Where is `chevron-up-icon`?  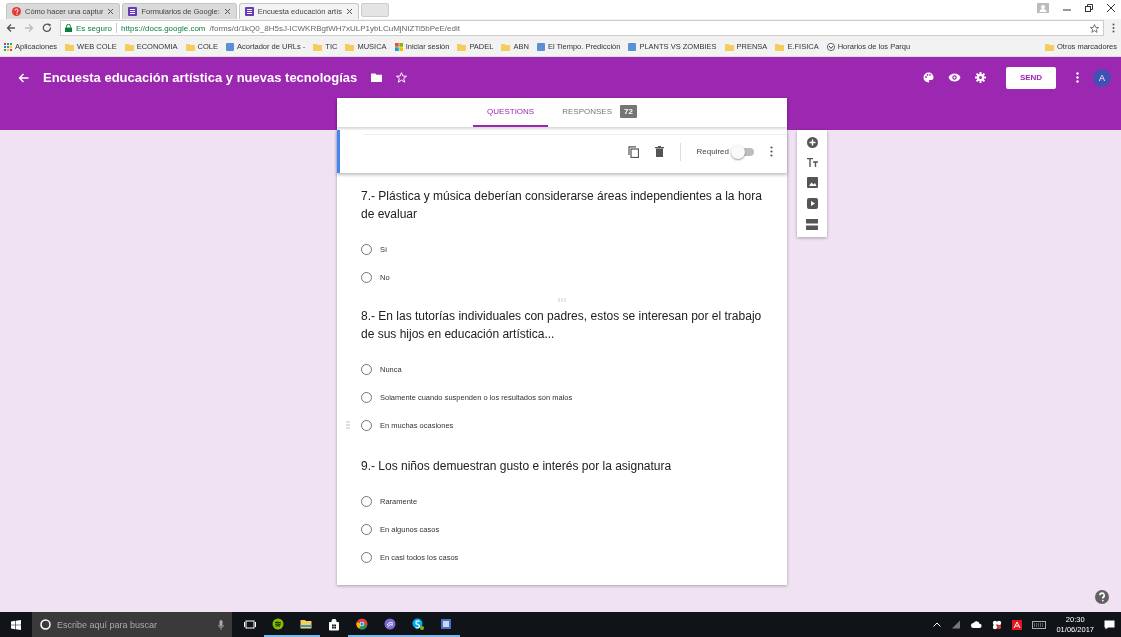
chevron-up-icon is located at coordinates (937, 624).